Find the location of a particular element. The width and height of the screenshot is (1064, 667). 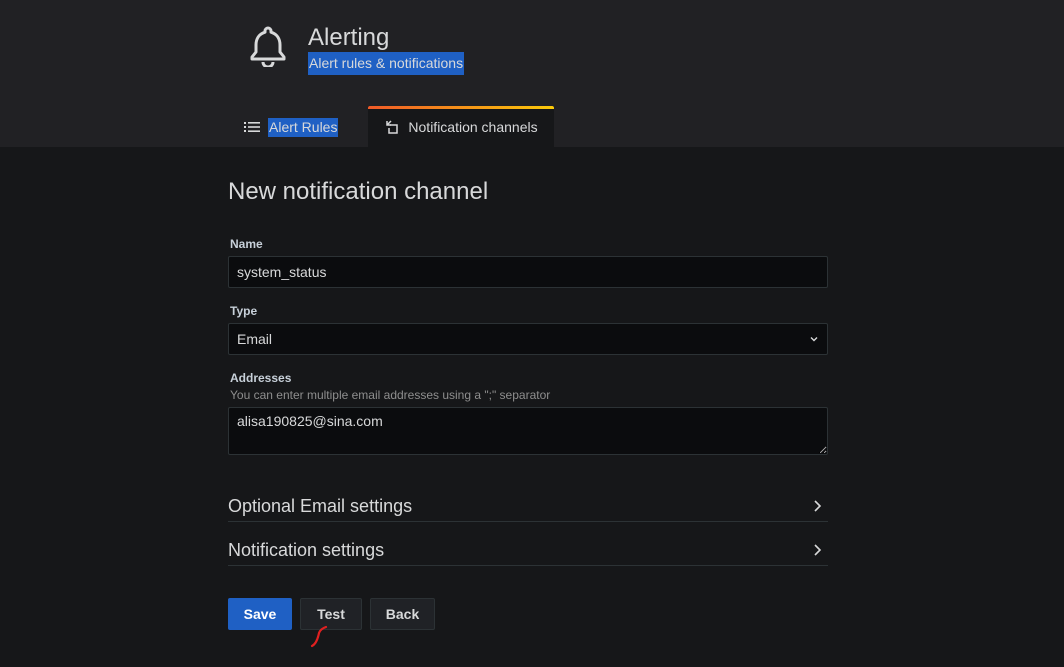

name-input is located at coordinates (528, 272).